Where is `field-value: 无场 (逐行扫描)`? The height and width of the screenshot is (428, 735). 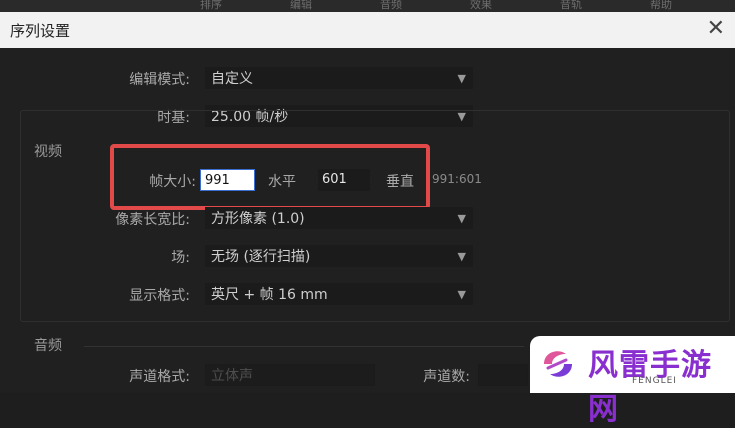
field-value: 无场 (逐行扫描) is located at coordinates (261, 257).